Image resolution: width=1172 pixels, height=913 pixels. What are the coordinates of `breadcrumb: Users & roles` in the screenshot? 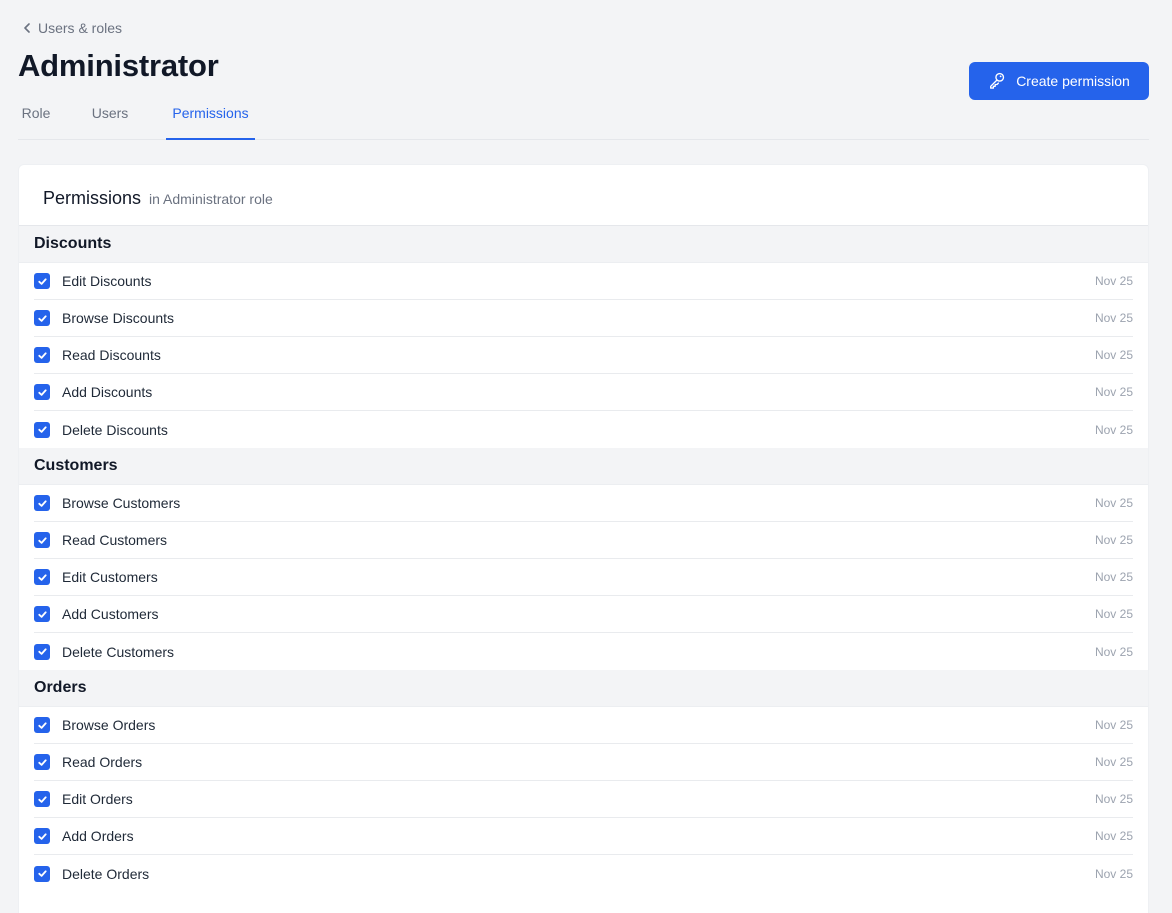 It's located at (72, 28).